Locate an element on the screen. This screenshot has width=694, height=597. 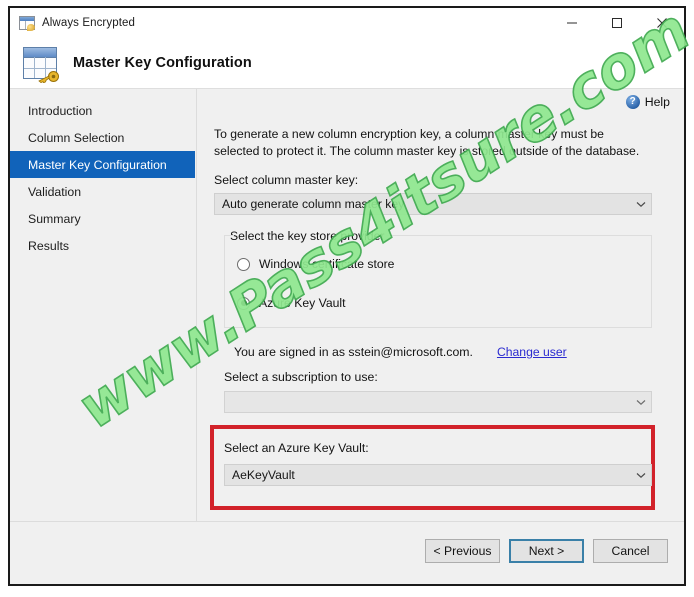
radio-windows-certificate-store: Windows certificate store is located at coordinates (315, 264).